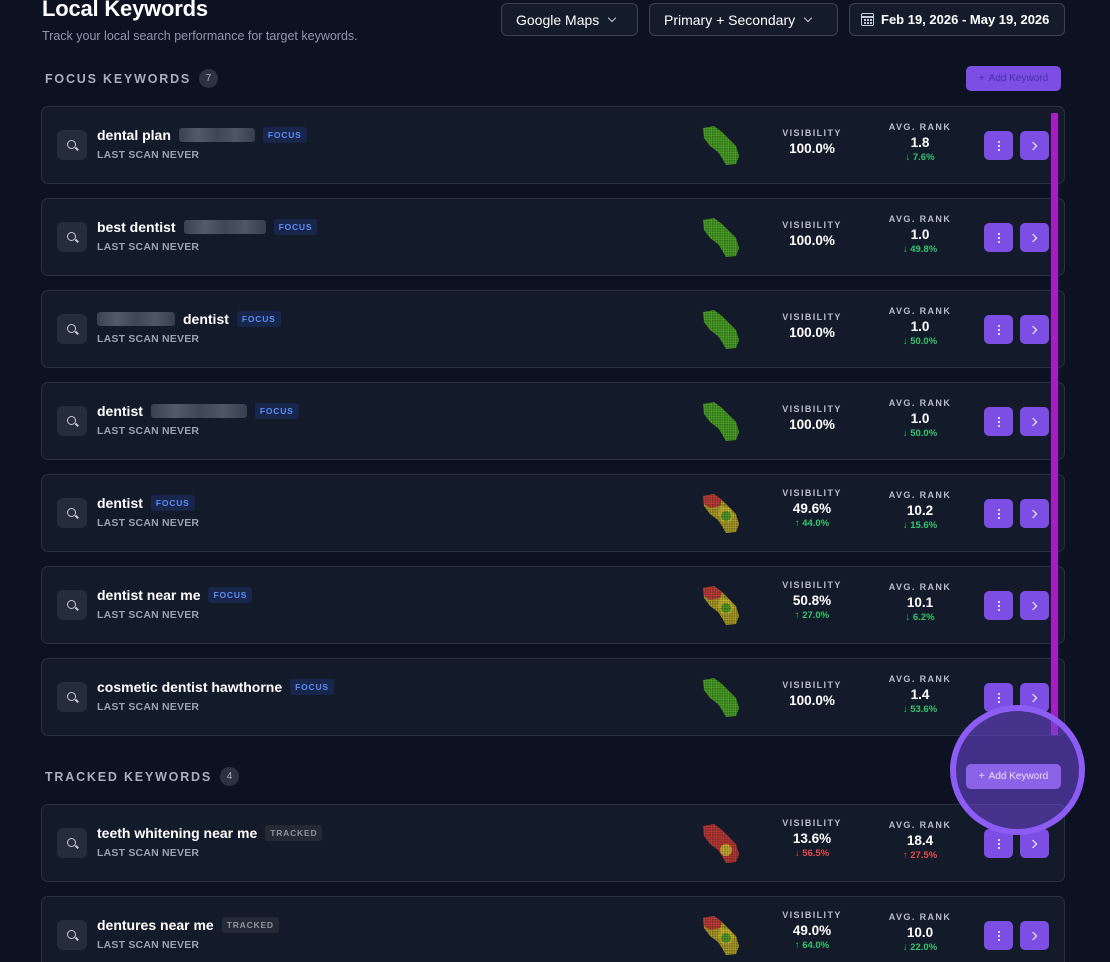 The image size is (1110, 962). I want to click on add-keyword-label: Add Keyword, so click(1018, 78).